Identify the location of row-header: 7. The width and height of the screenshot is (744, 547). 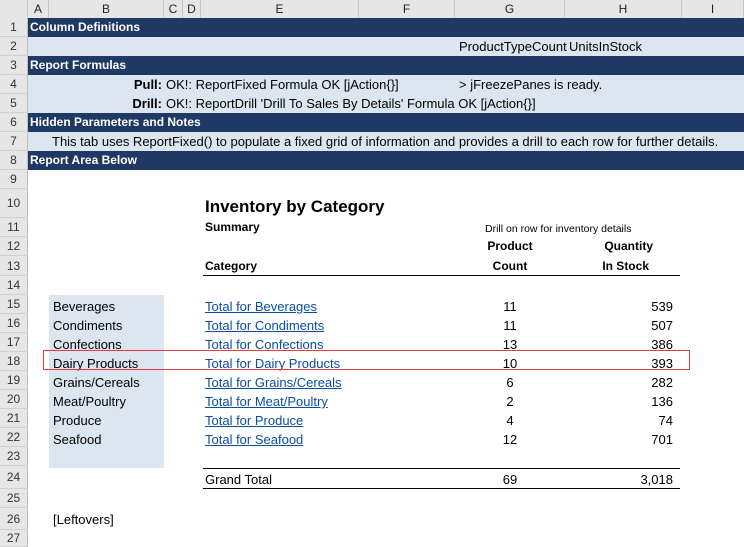
(14, 141).